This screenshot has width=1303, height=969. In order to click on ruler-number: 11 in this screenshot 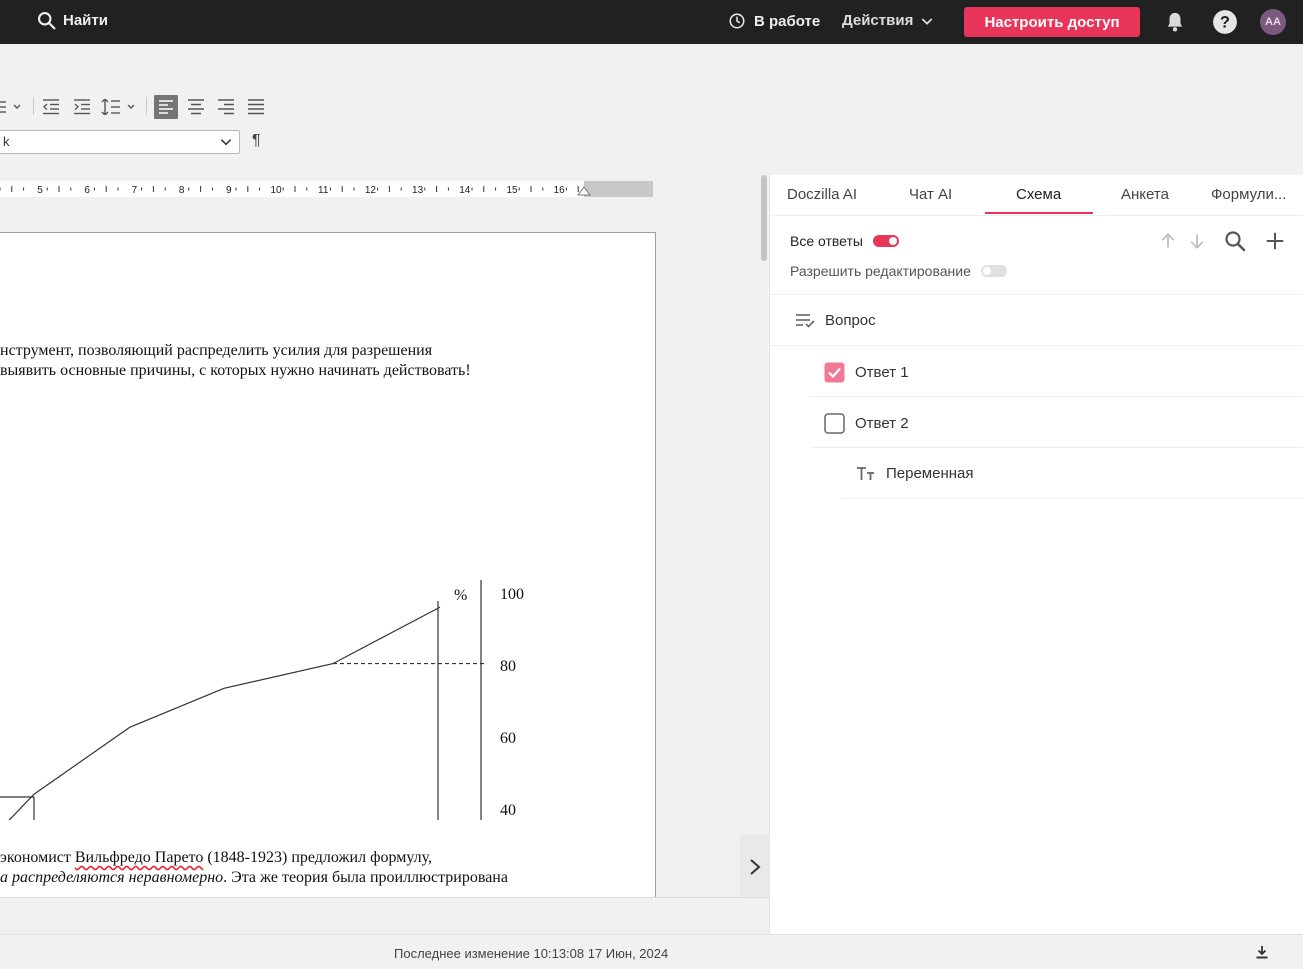, I will do `click(323, 190)`.